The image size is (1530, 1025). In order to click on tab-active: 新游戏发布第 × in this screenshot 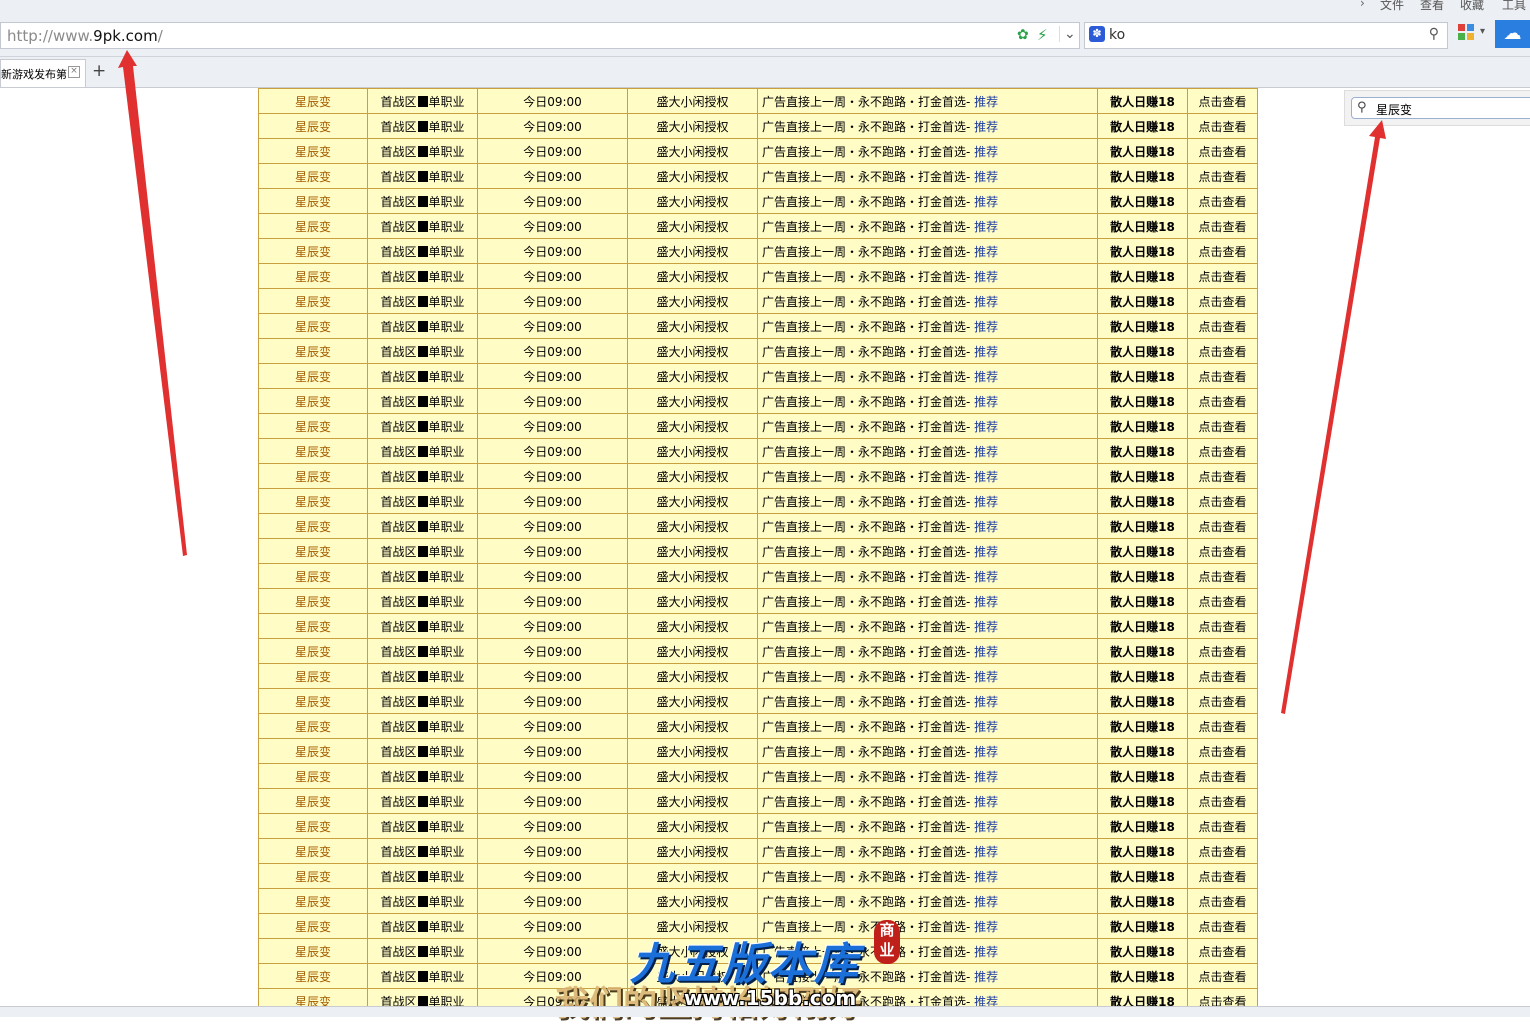, I will do `click(43, 73)`.